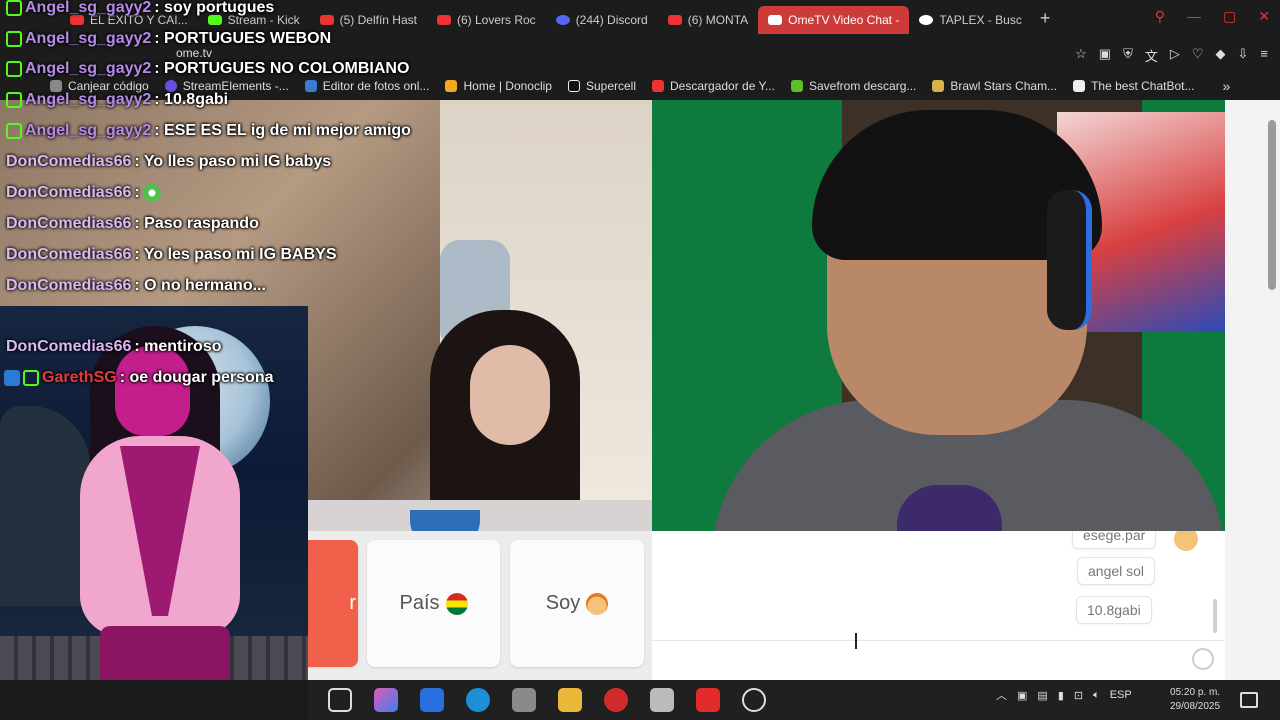  What do you see at coordinates (562, 20) in the screenshot?
I see `discord-icon` at bounding box center [562, 20].